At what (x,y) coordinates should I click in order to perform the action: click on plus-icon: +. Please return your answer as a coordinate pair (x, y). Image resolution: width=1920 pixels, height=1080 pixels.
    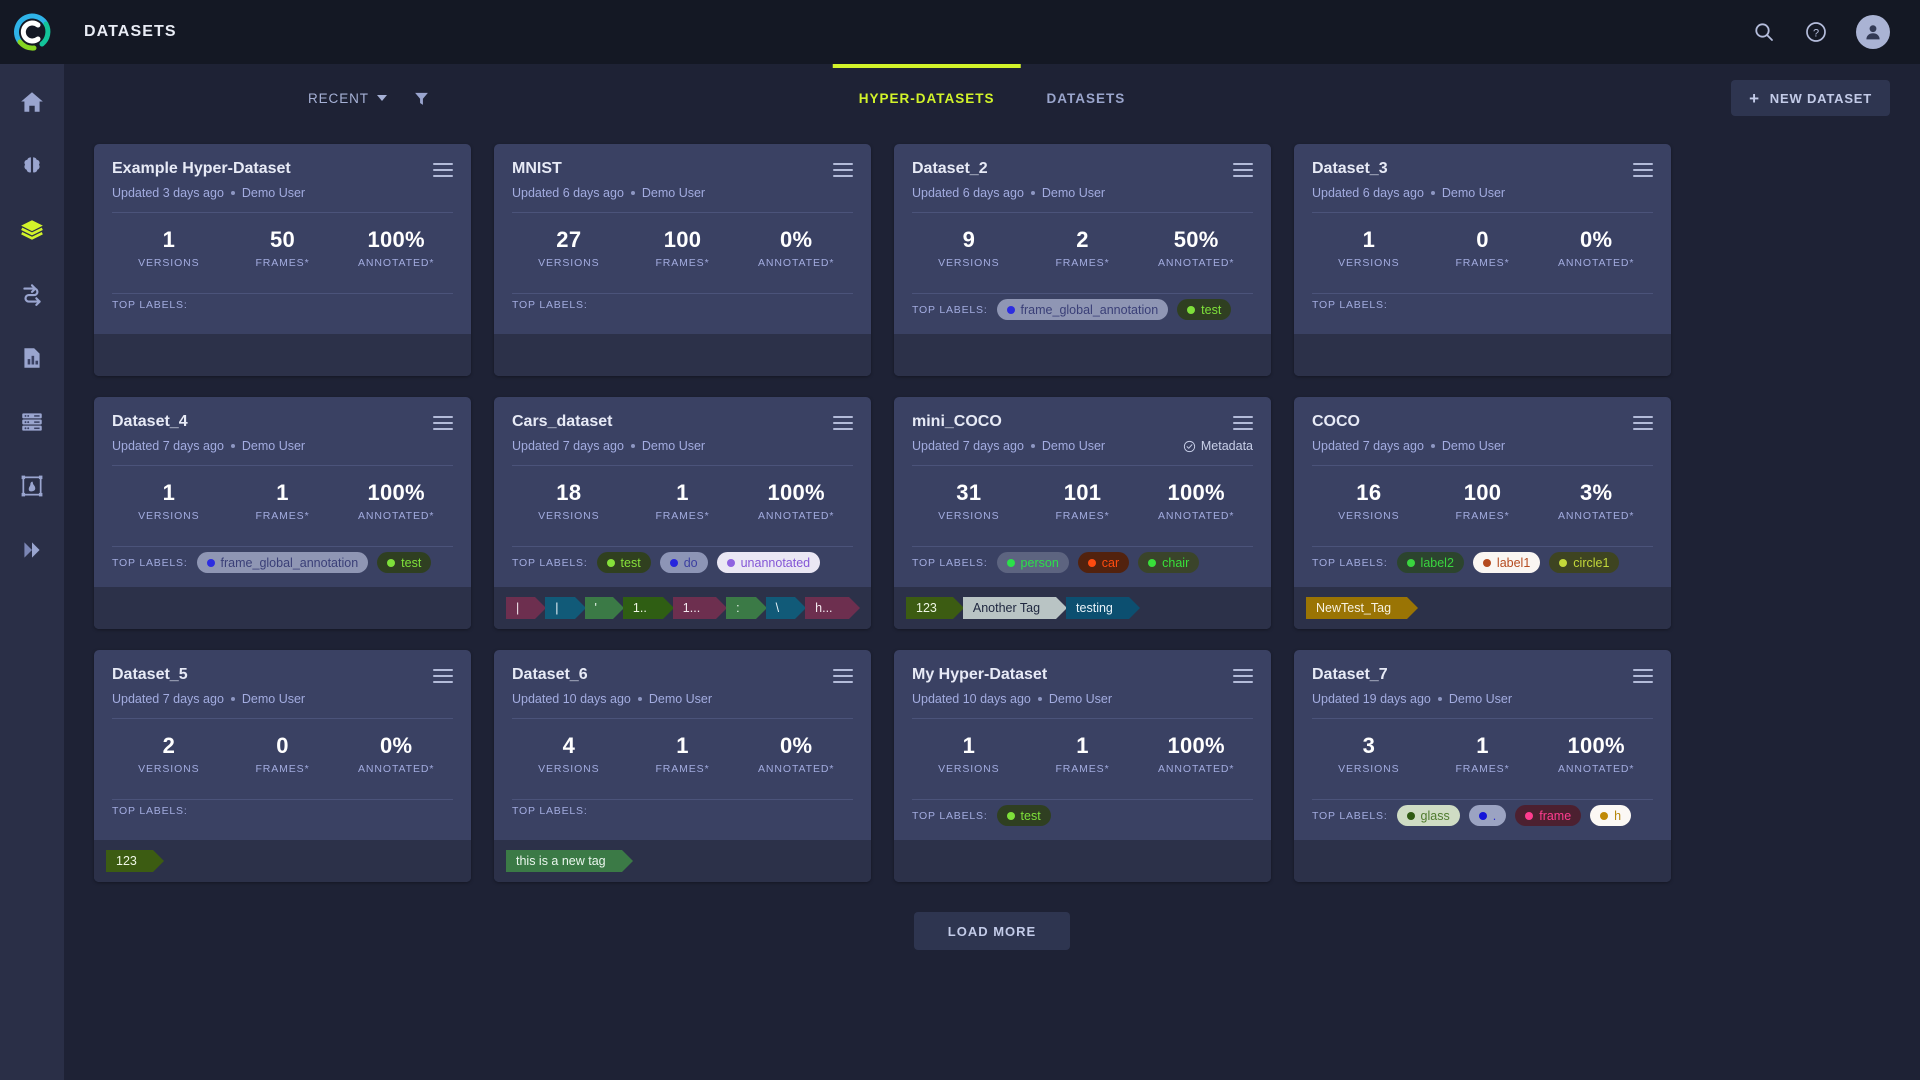
    Looking at the image, I should click on (1754, 98).